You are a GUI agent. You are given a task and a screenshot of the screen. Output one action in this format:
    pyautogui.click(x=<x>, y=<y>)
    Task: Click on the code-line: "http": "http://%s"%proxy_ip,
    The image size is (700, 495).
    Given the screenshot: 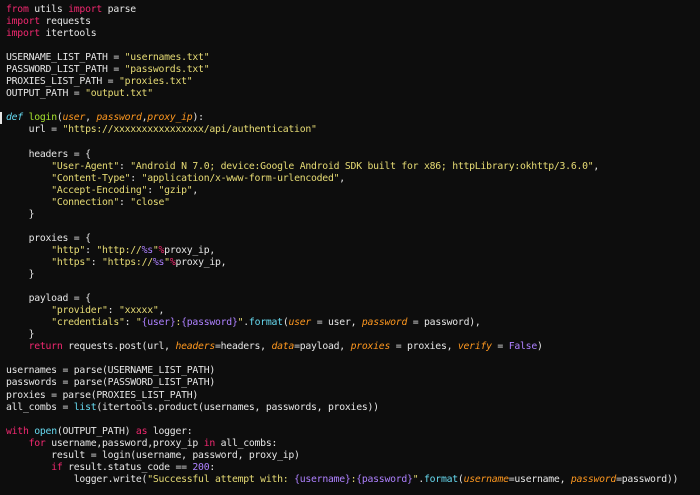 What is the action you would take?
    pyautogui.click(x=352, y=251)
    